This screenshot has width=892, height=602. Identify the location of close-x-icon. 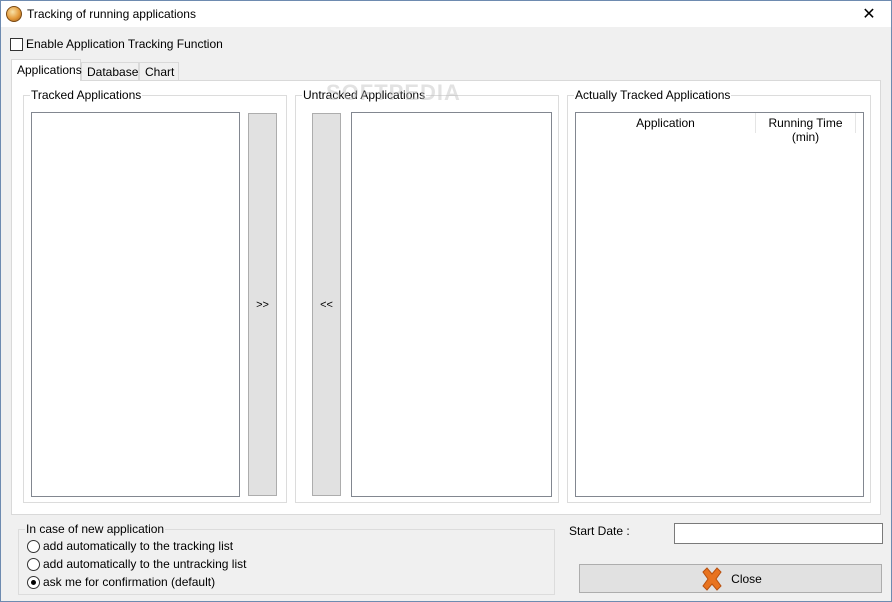
(712, 578).